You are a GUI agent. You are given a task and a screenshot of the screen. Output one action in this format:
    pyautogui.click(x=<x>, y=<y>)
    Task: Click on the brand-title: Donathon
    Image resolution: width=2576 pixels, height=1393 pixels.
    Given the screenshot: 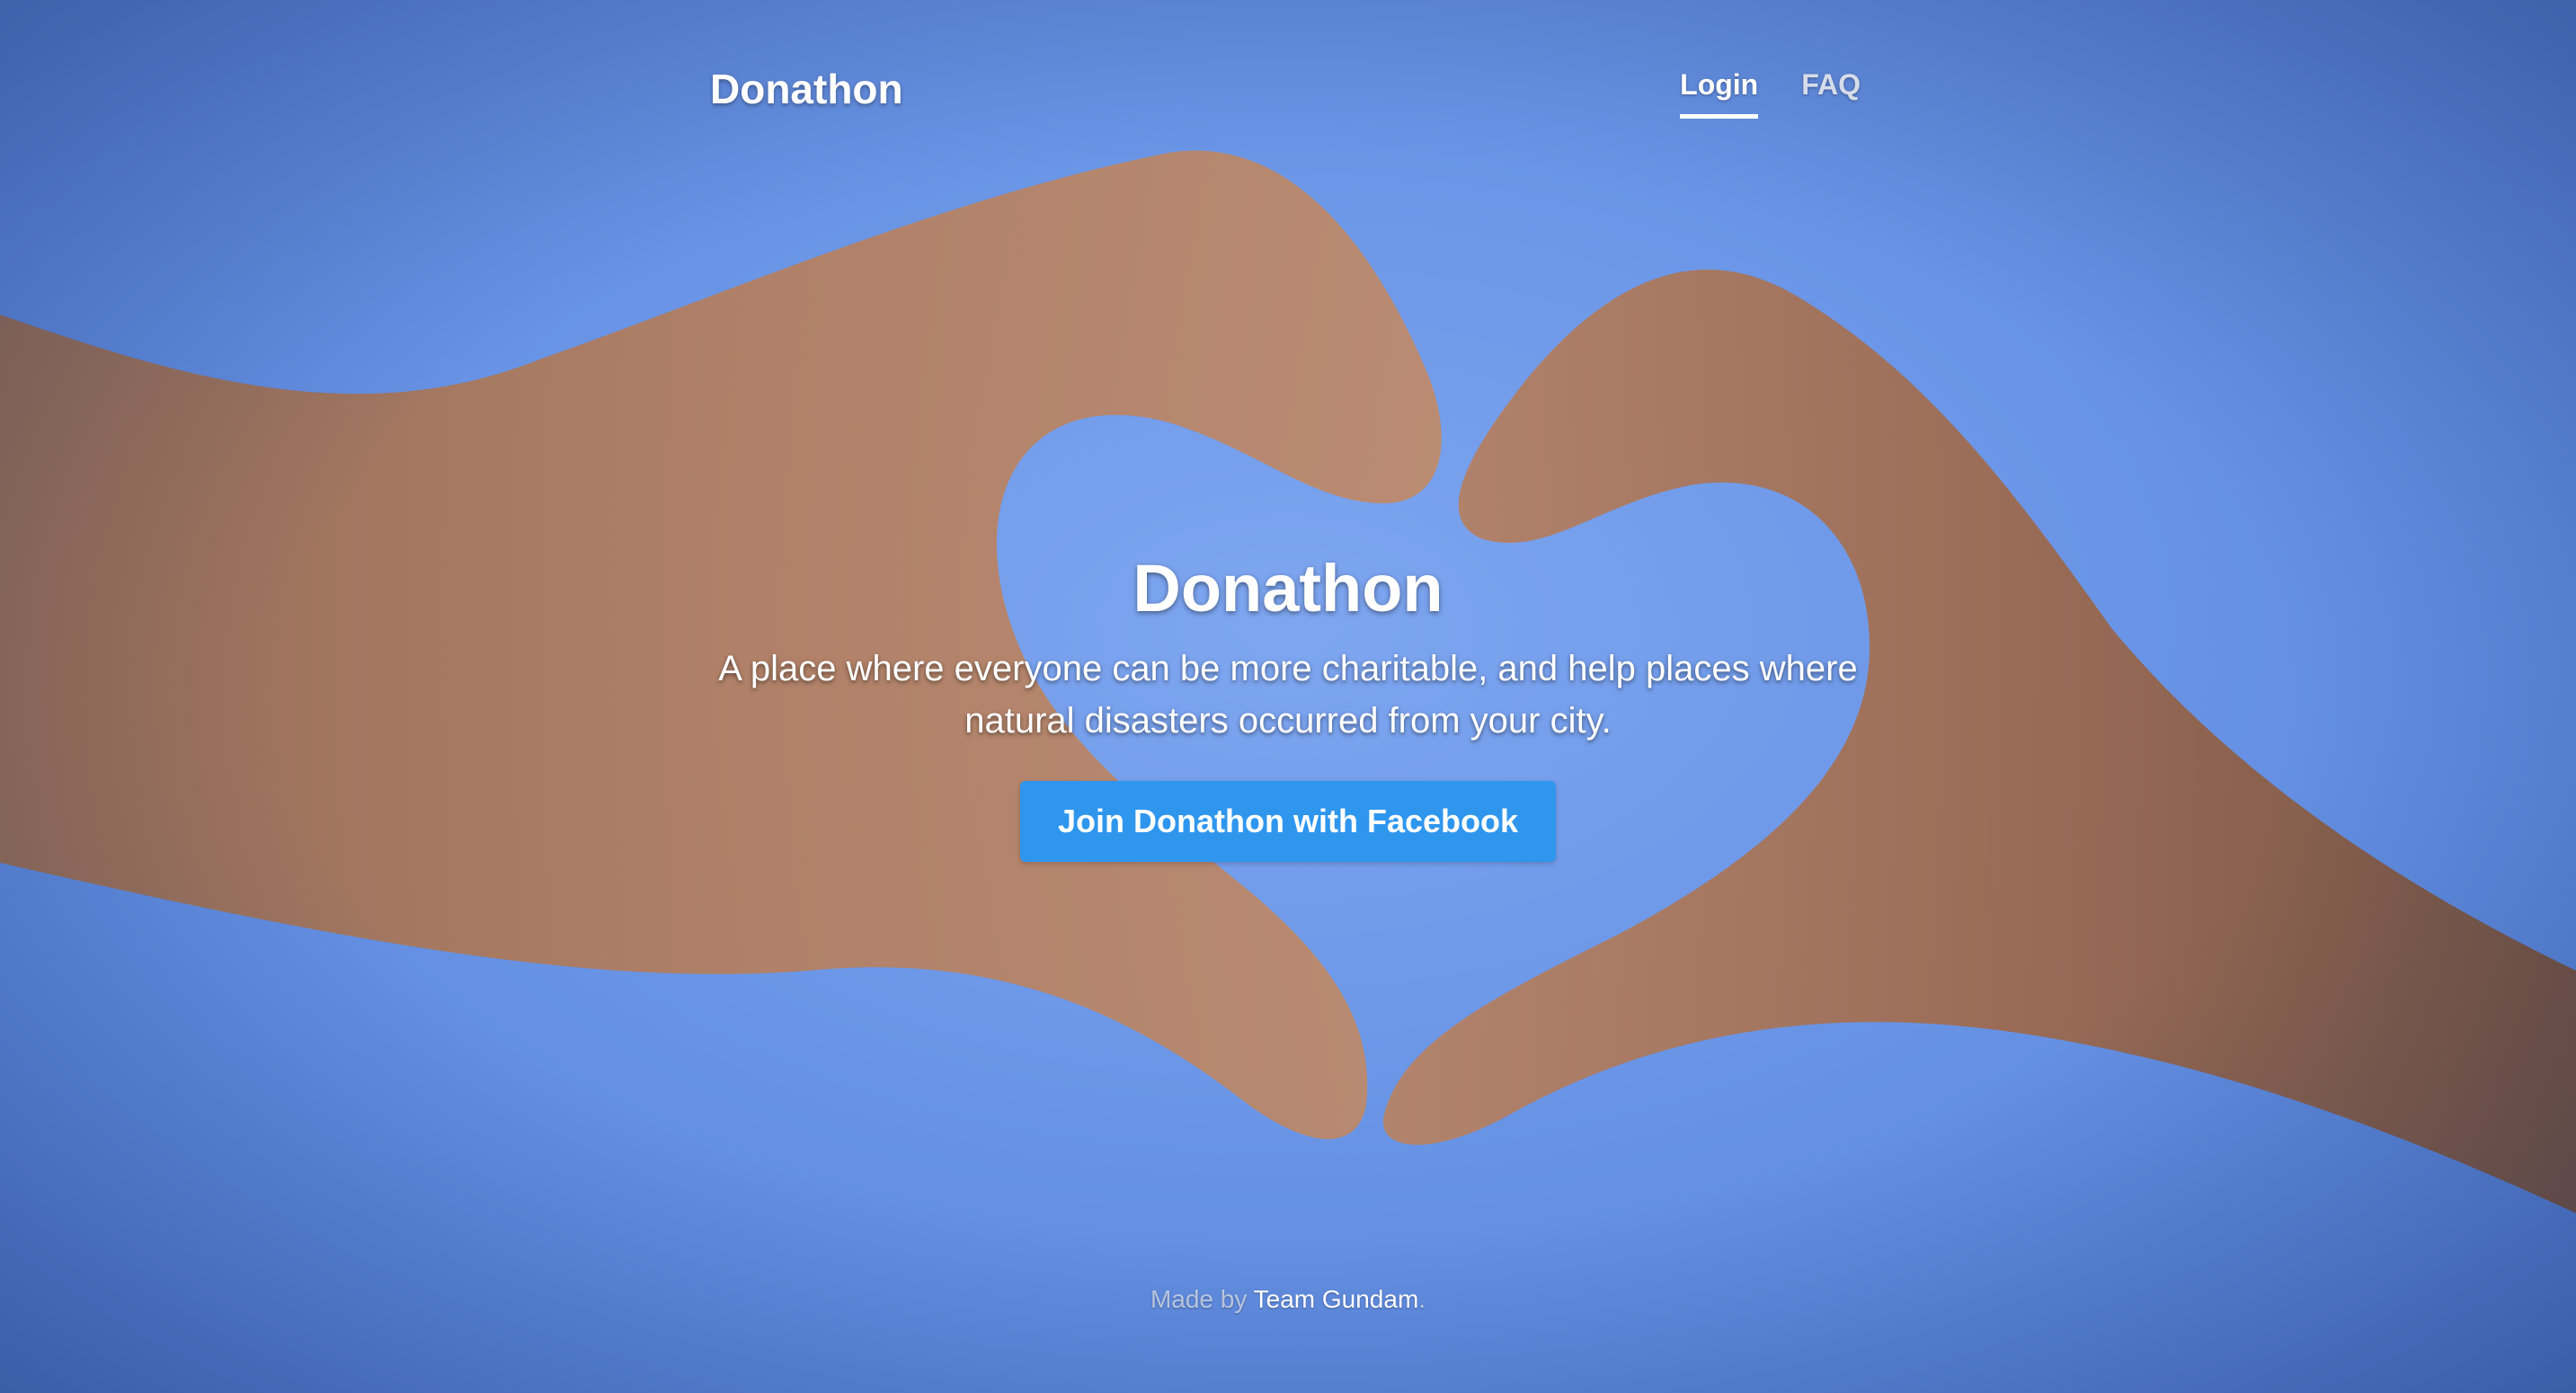 What is the action you would take?
    pyautogui.click(x=806, y=89)
    